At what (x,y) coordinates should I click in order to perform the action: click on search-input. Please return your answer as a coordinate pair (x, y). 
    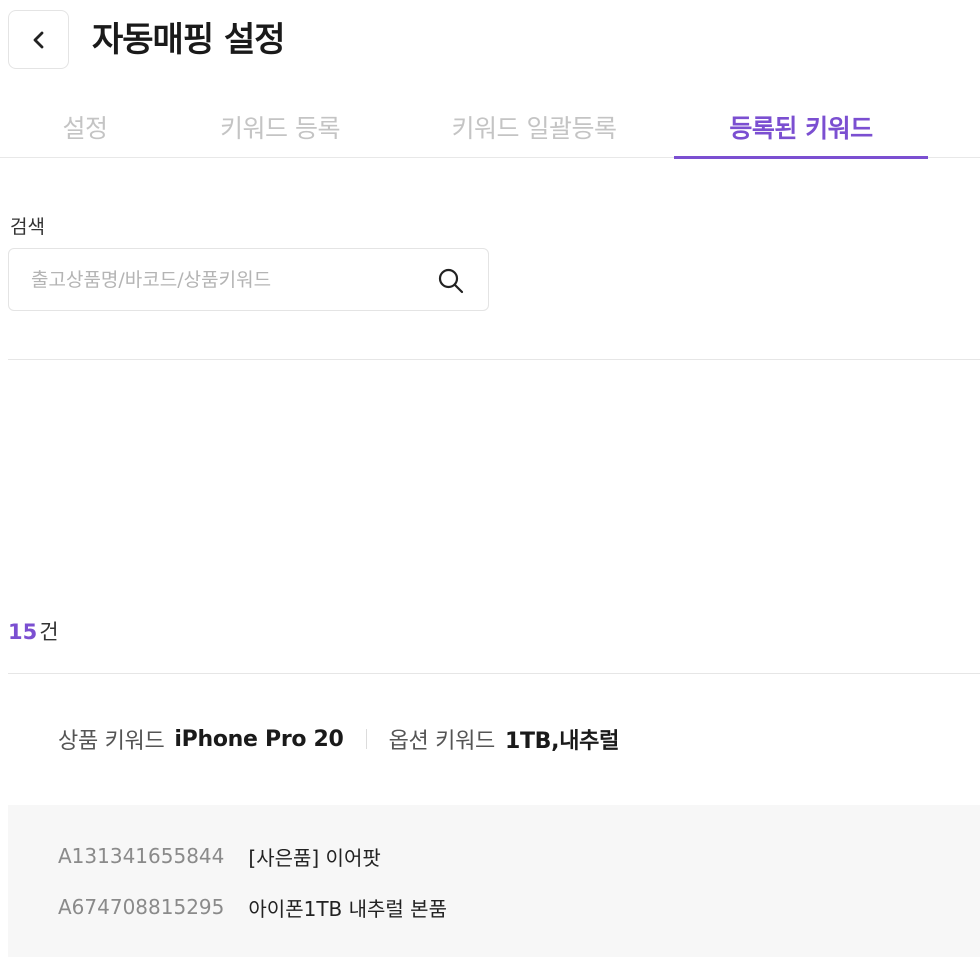
    Looking at the image, I should click on (231, 279).